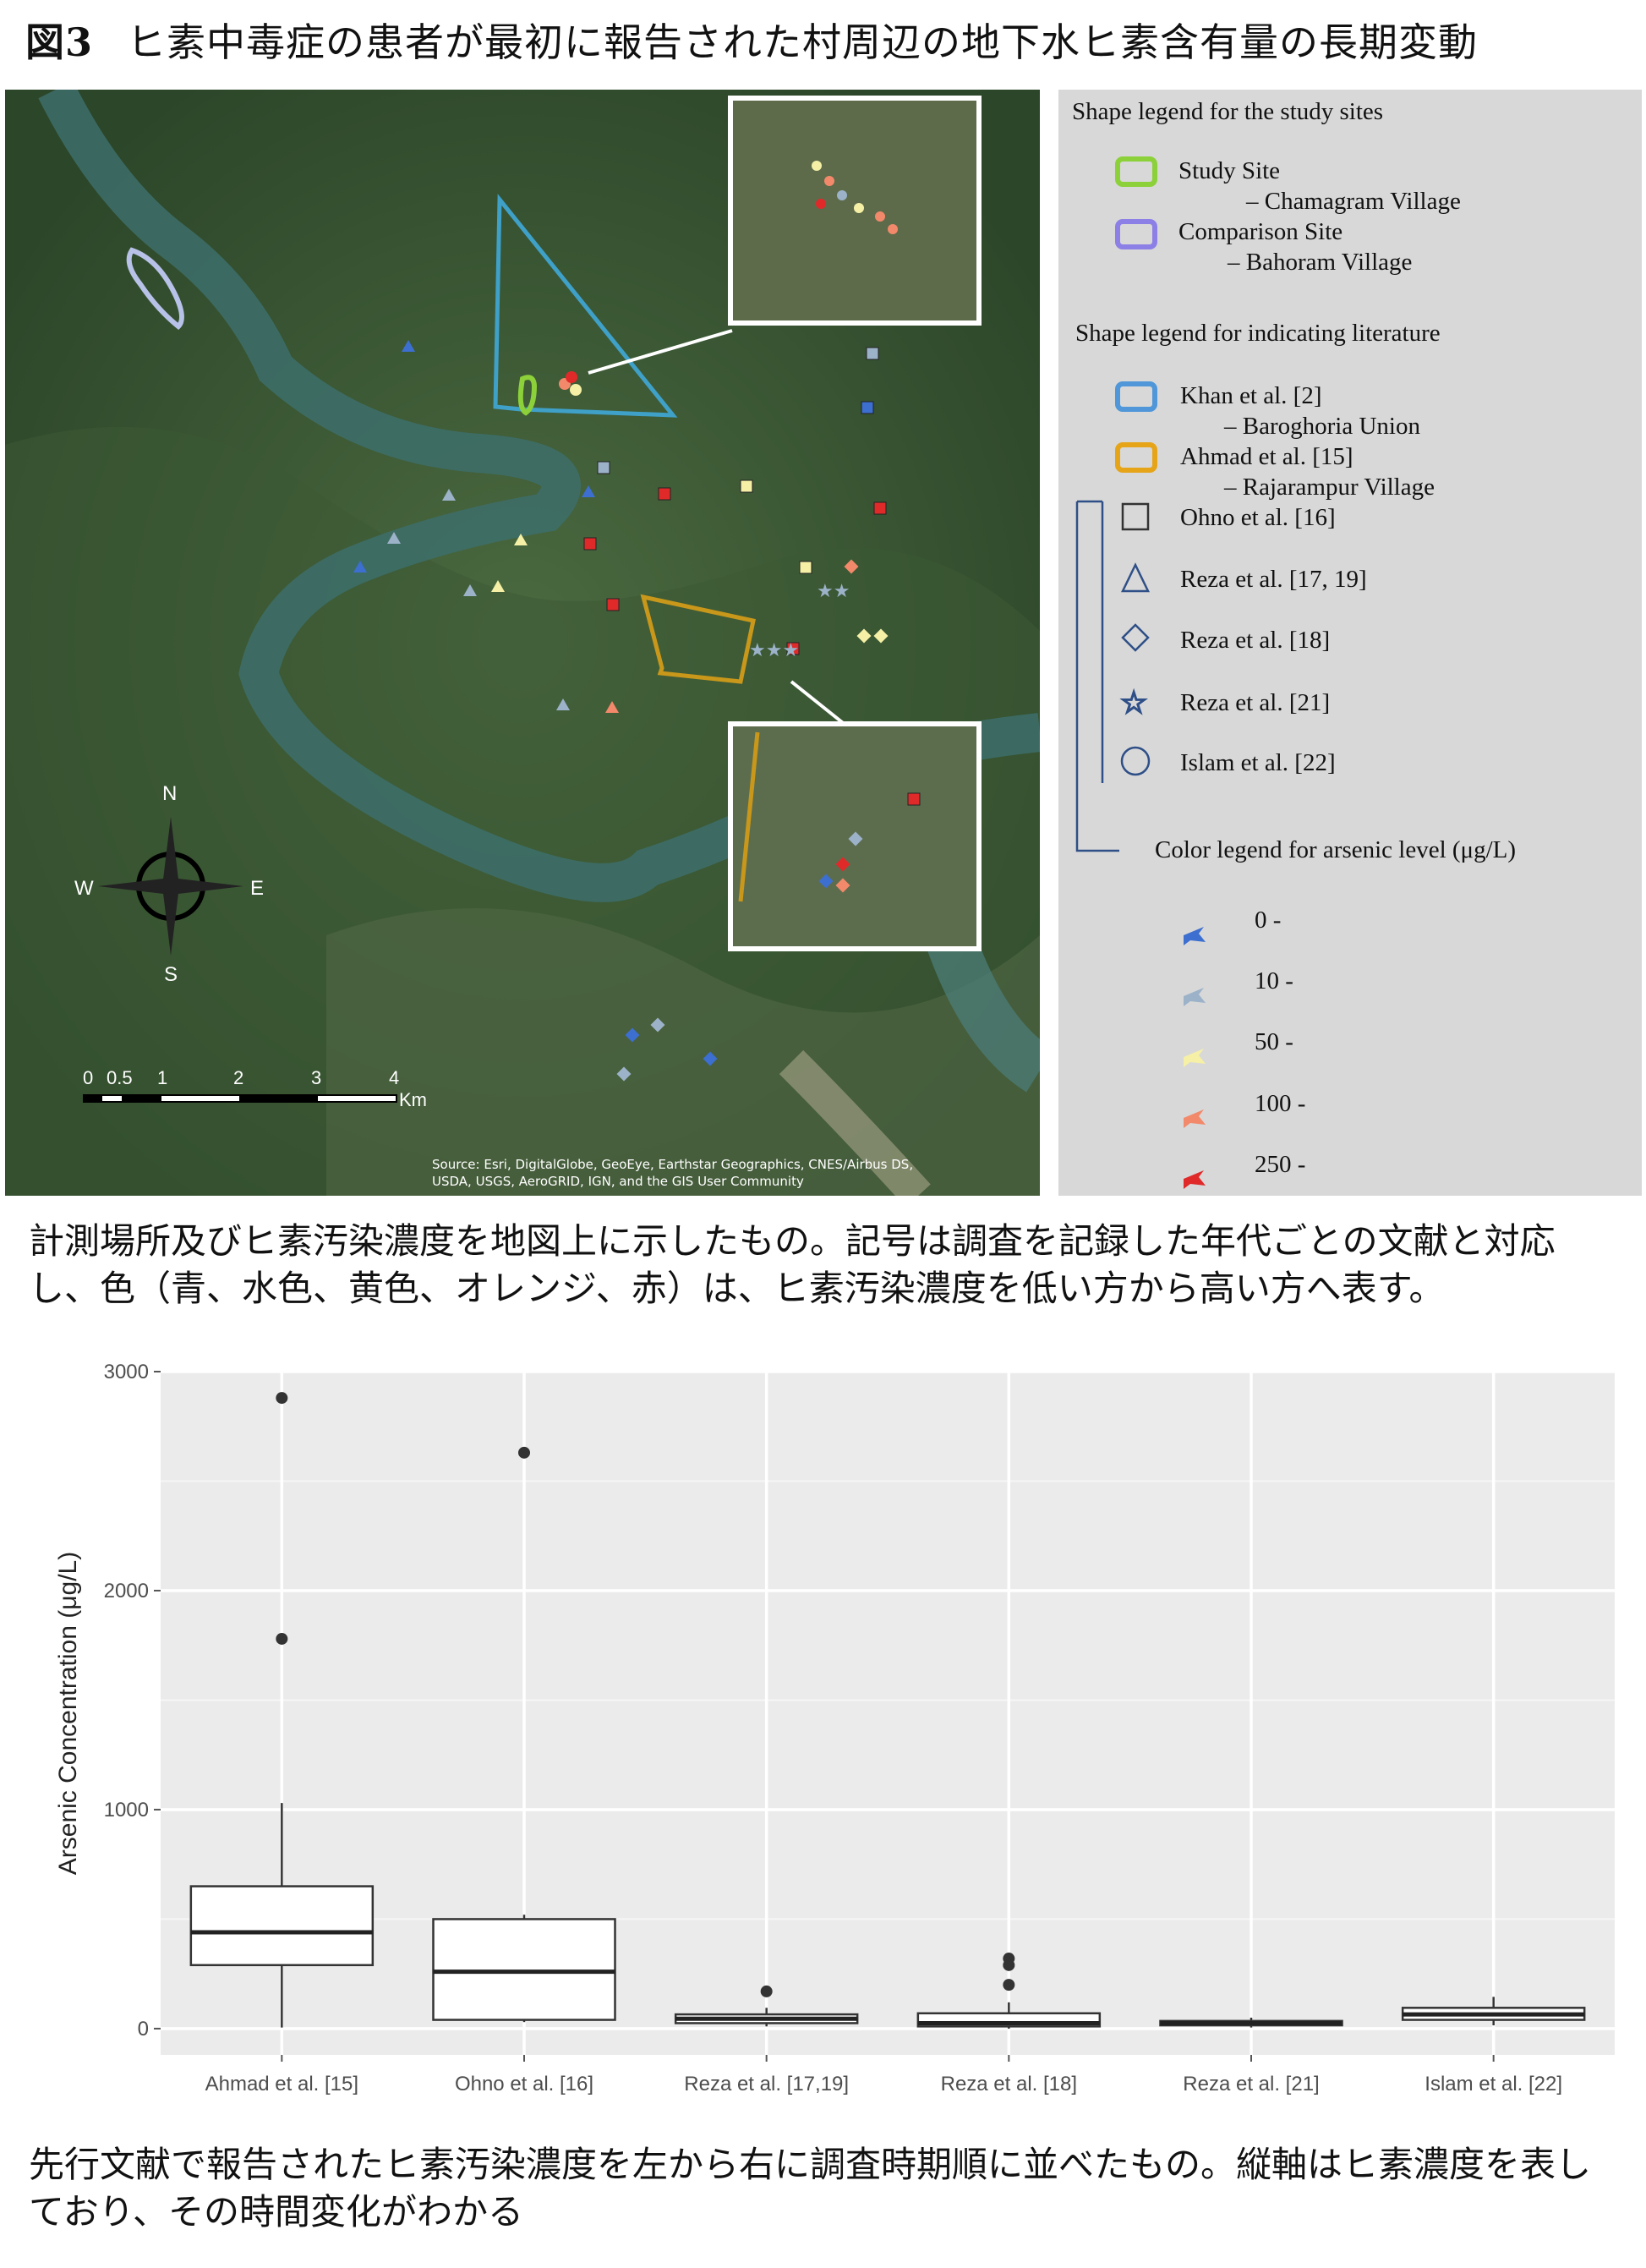 Image resolution: width=1646 pixels, height=2268 pixels. Describe the element at coordinates (1135, 577) in the screenshot. I see `reza1719-triangle-icon` at that location.